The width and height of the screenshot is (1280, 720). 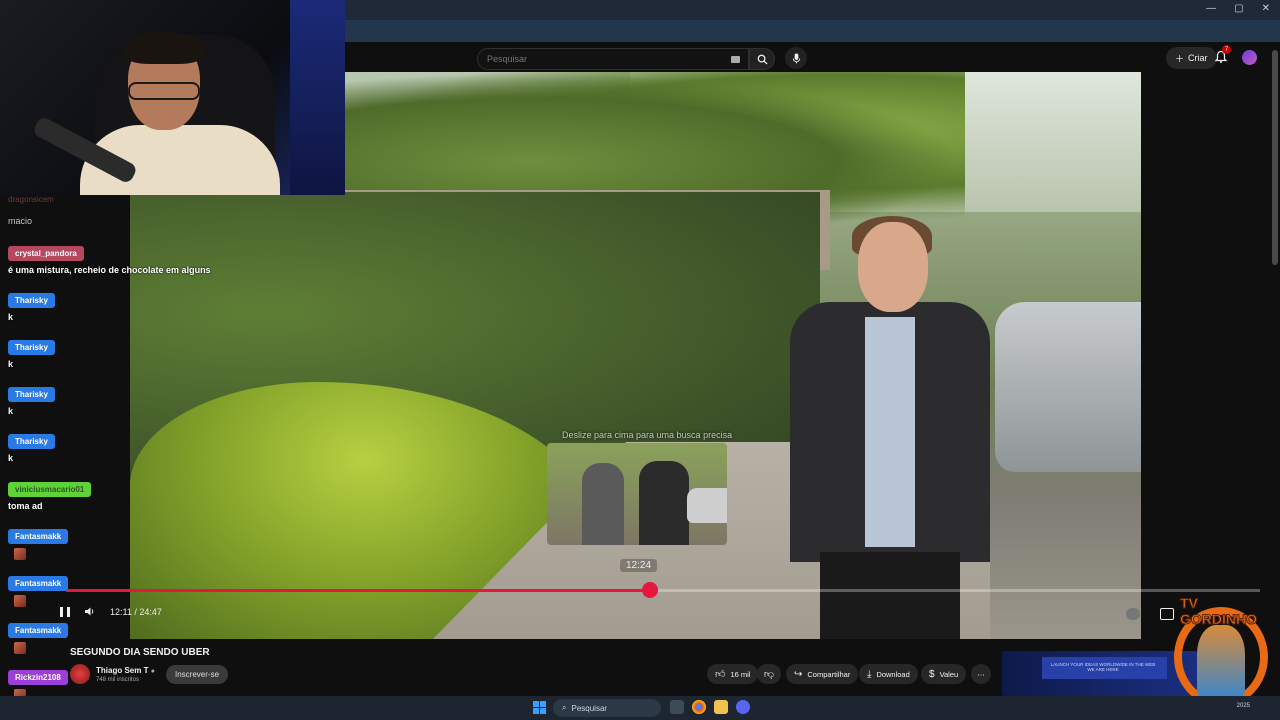 What do you see at coordinates (649, 590) in the screenshot?
I see `progress-scrubber-handle` at bounding box center [649, 590].